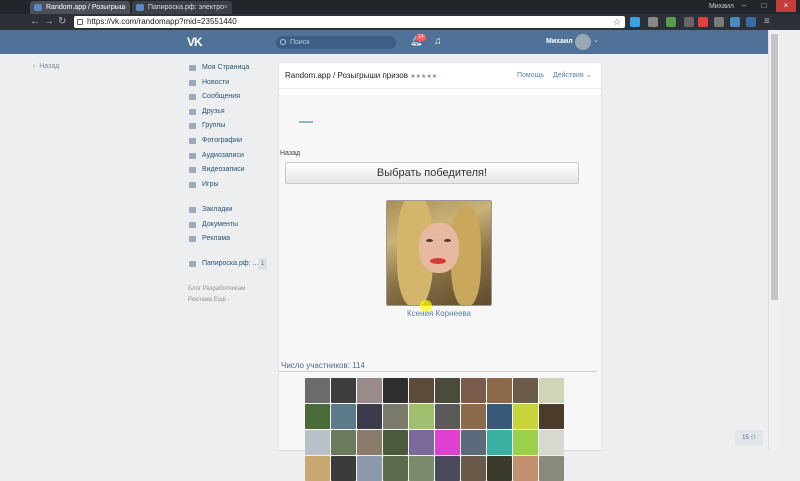 Image resolution: width=800 pixels, height=481 pixels. What do you see at coordinates (192, 264) in the screenshot?
I see `group-icon` at bounding box center [192, 264].